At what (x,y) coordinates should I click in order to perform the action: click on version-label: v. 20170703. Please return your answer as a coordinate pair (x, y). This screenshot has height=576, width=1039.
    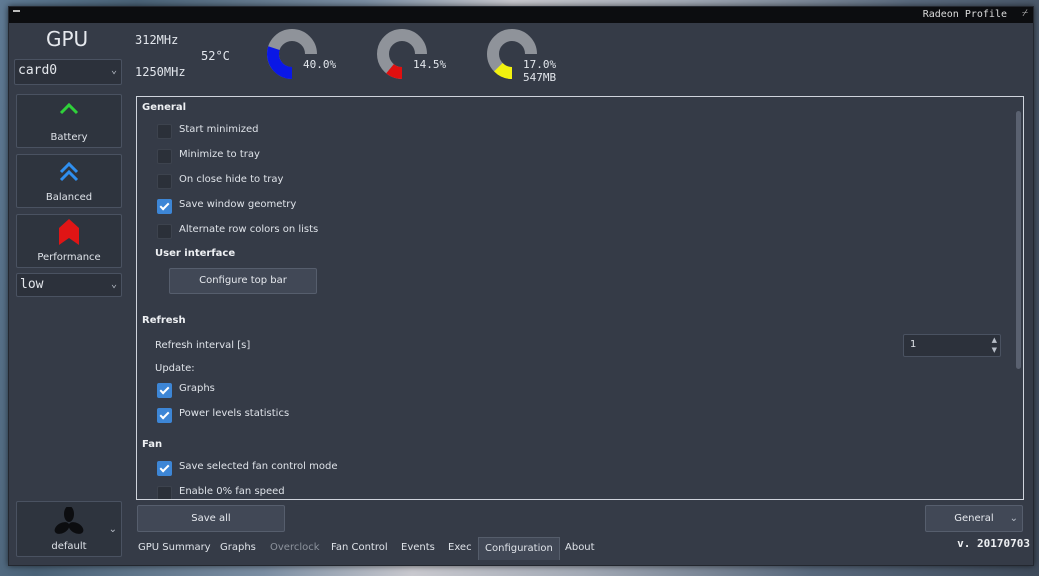
    Looking at the image, I should click on (993, 543).